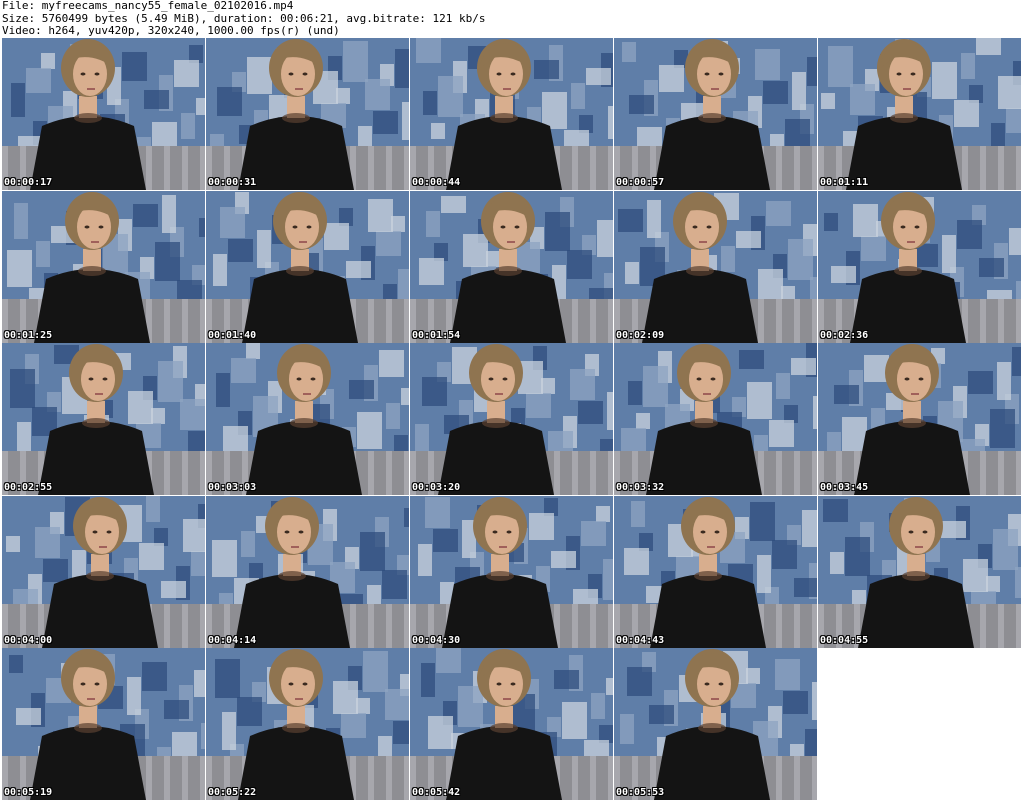 The width and height of the screenshot is (1024, 800). I want to click on thumbnail-timestamp: 00:03:03, so click(232, 487).